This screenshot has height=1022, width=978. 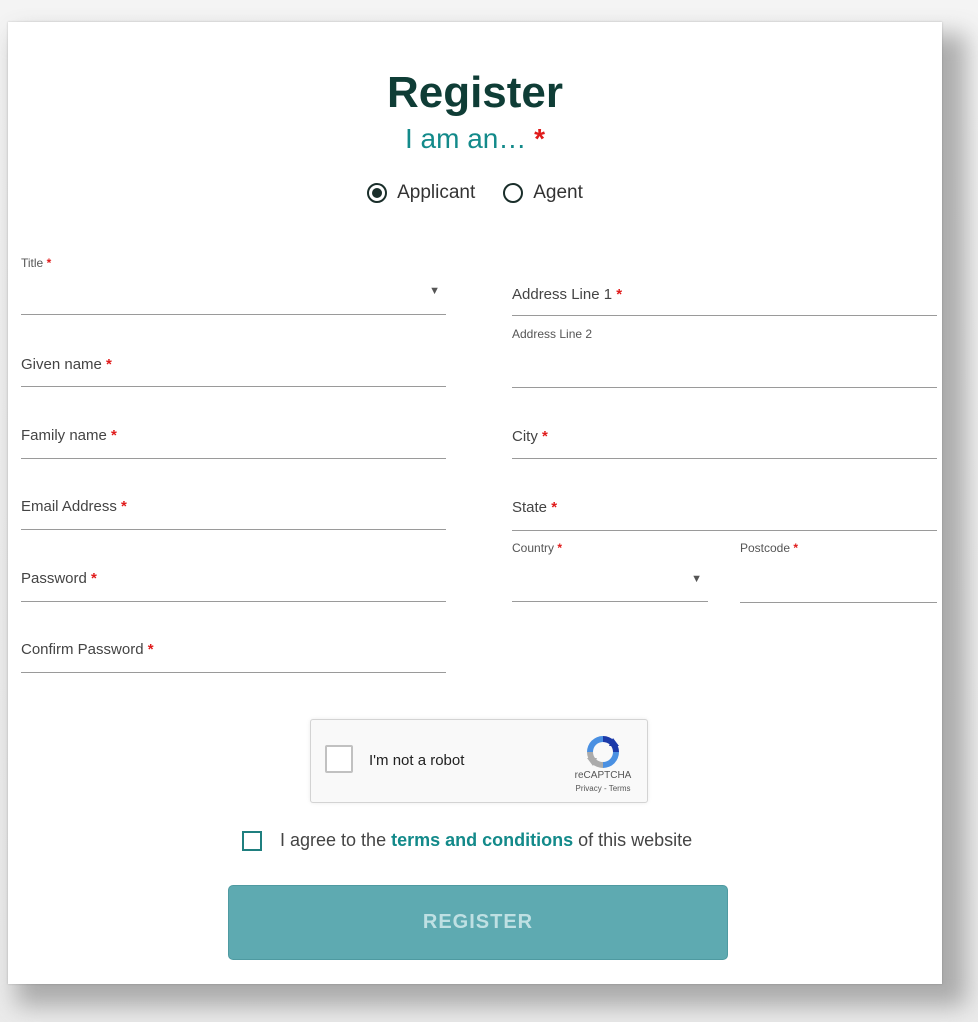 I want to click on password-label: Password *, so click(x=59, y=578).